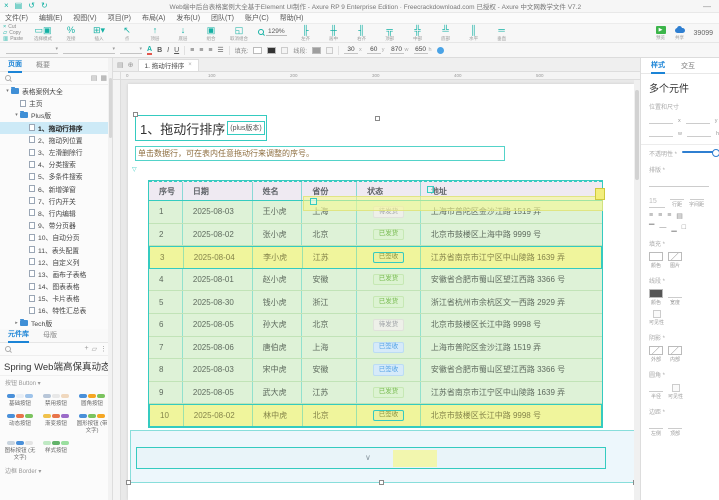  What do you see at coordinates (190, 65) in the screenshot?
I see `tab-close-icon: ×` at bounding box center [190, 65].